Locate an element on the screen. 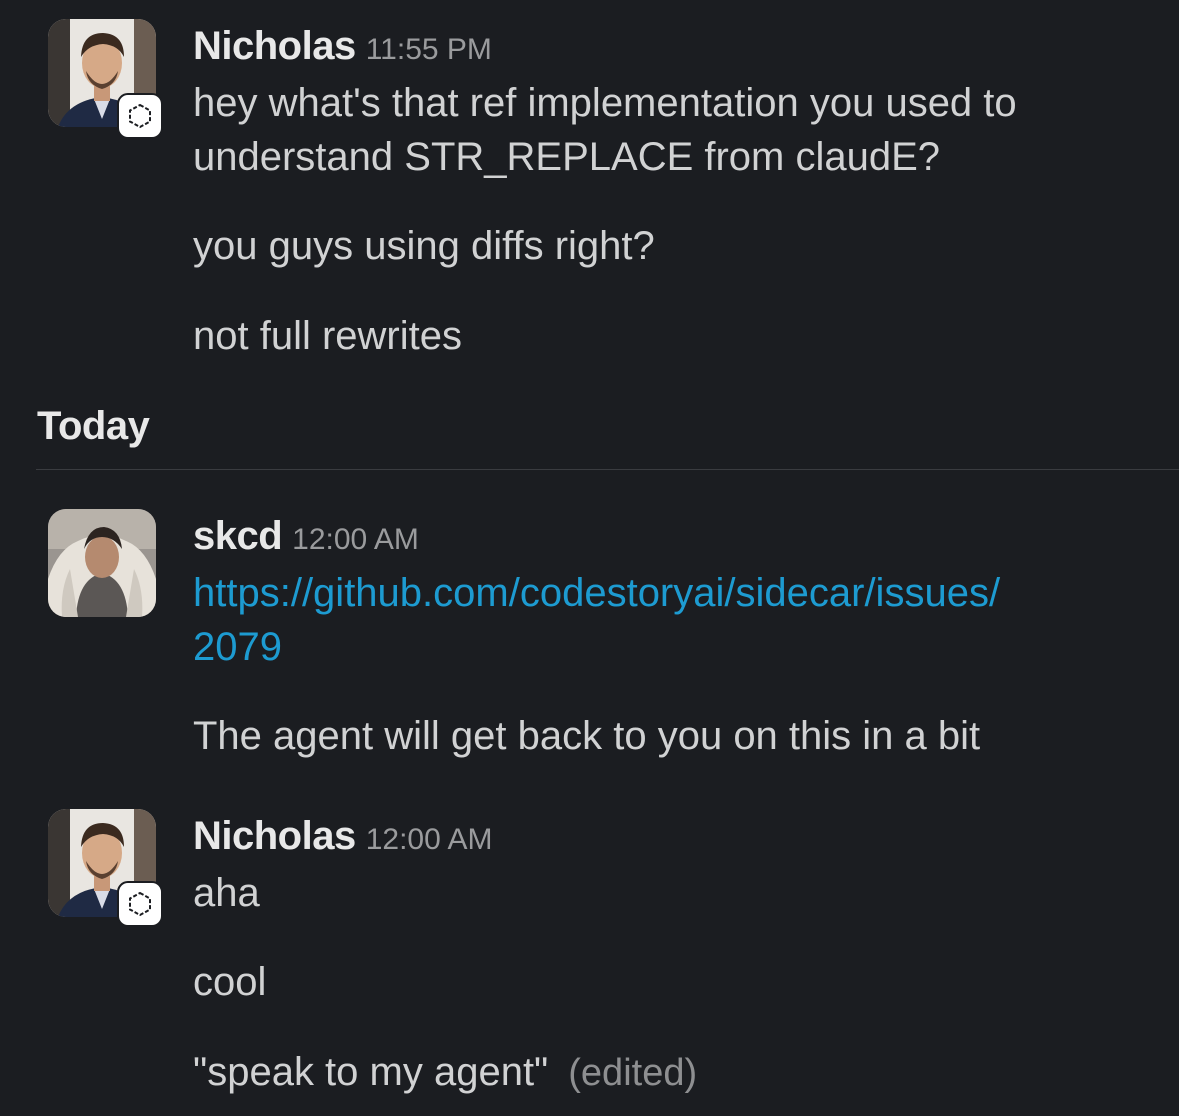  message-text: cool is located at coordinates (230, 982).